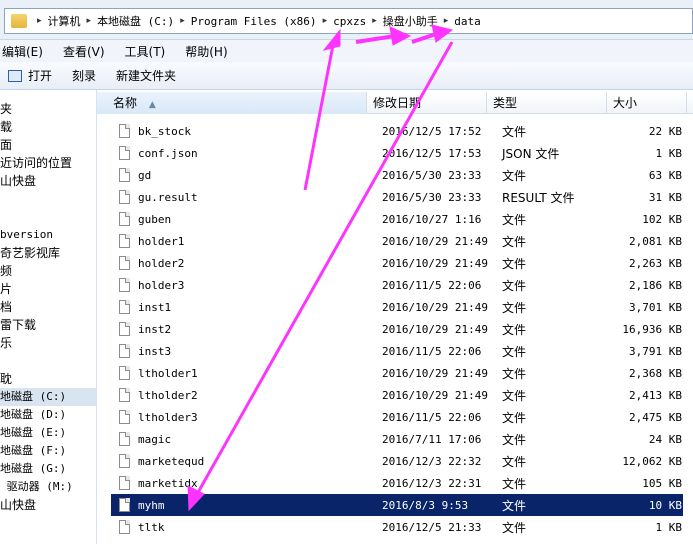 This screenshot has width=693, height=544. I want to click on nav-item-downloads: 载, so click(48, 127).